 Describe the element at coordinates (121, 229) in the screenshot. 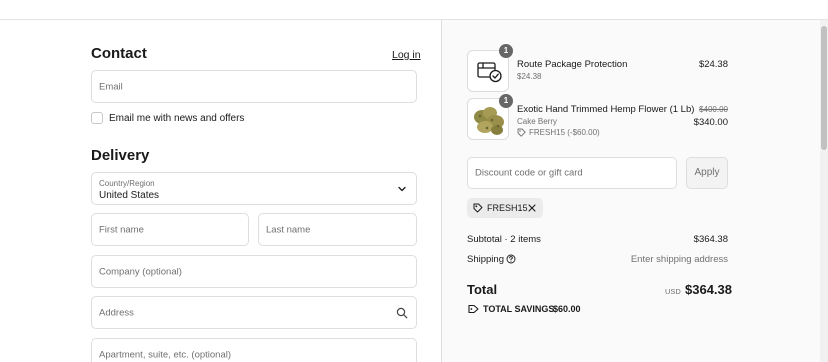

I see `first-name-placeholder: First name` at that location.